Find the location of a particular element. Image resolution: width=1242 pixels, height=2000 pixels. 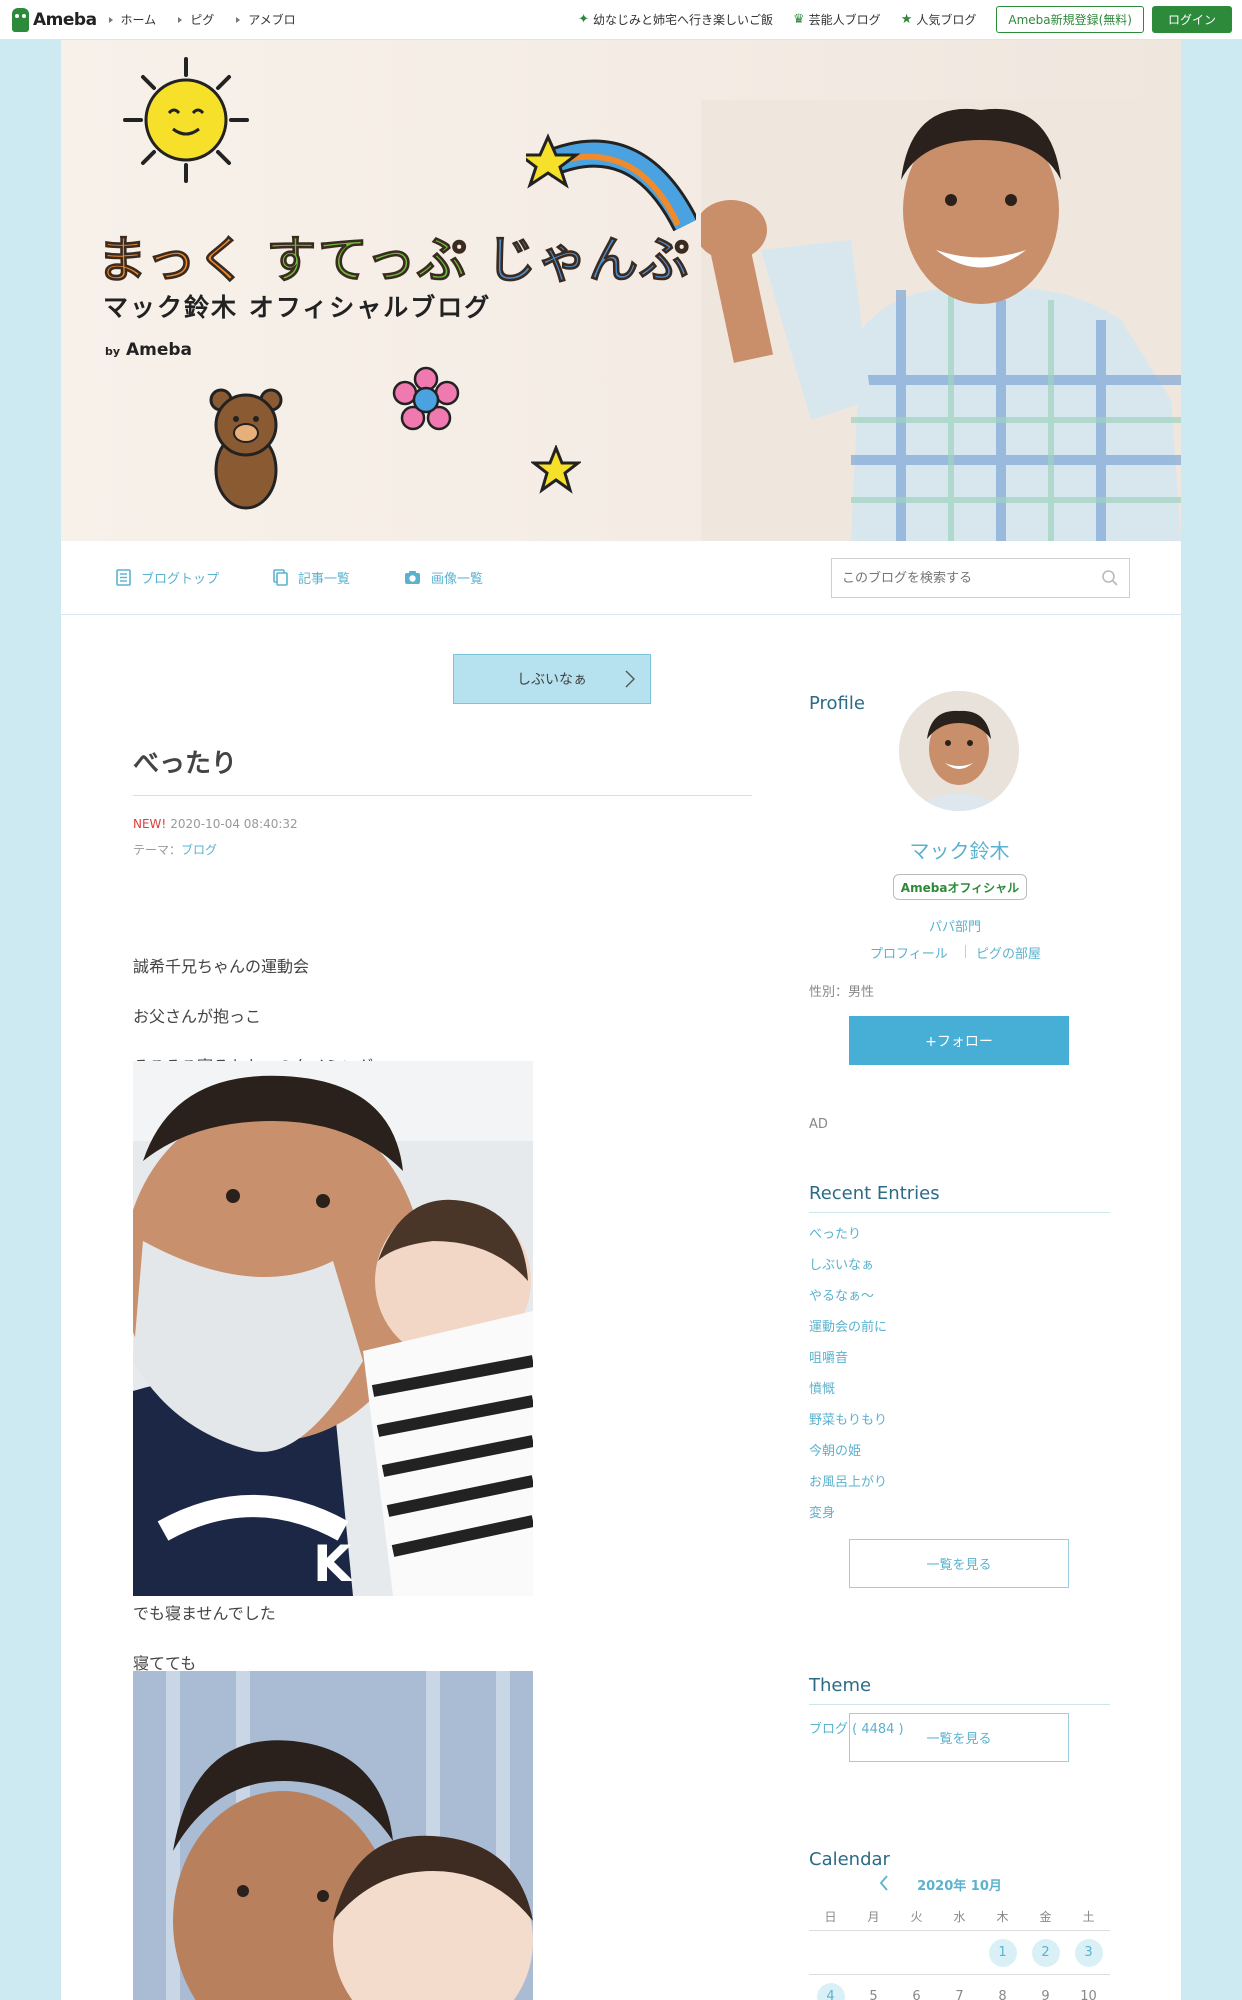

calendar-day: 1 is located at coordinates (1002, 1952).